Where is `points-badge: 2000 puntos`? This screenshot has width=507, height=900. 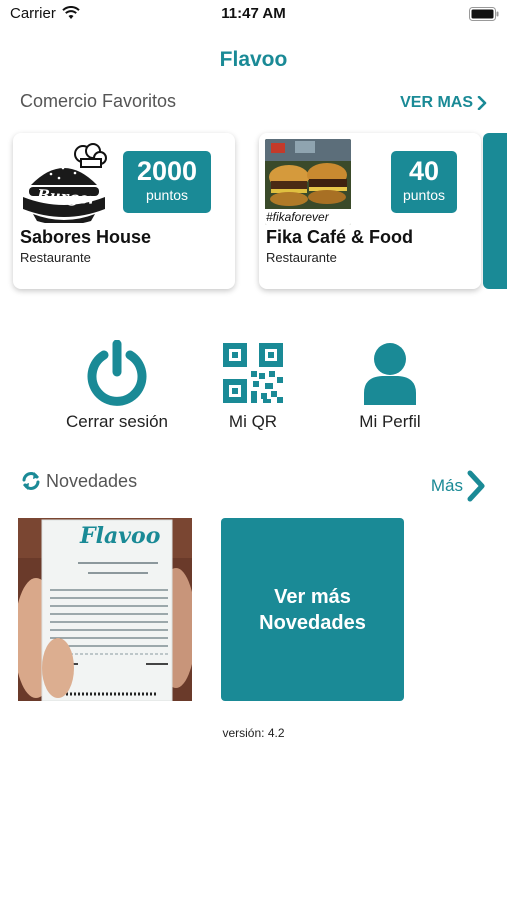
points-badge: 2000 puntos is located at coordinates (167, 182).